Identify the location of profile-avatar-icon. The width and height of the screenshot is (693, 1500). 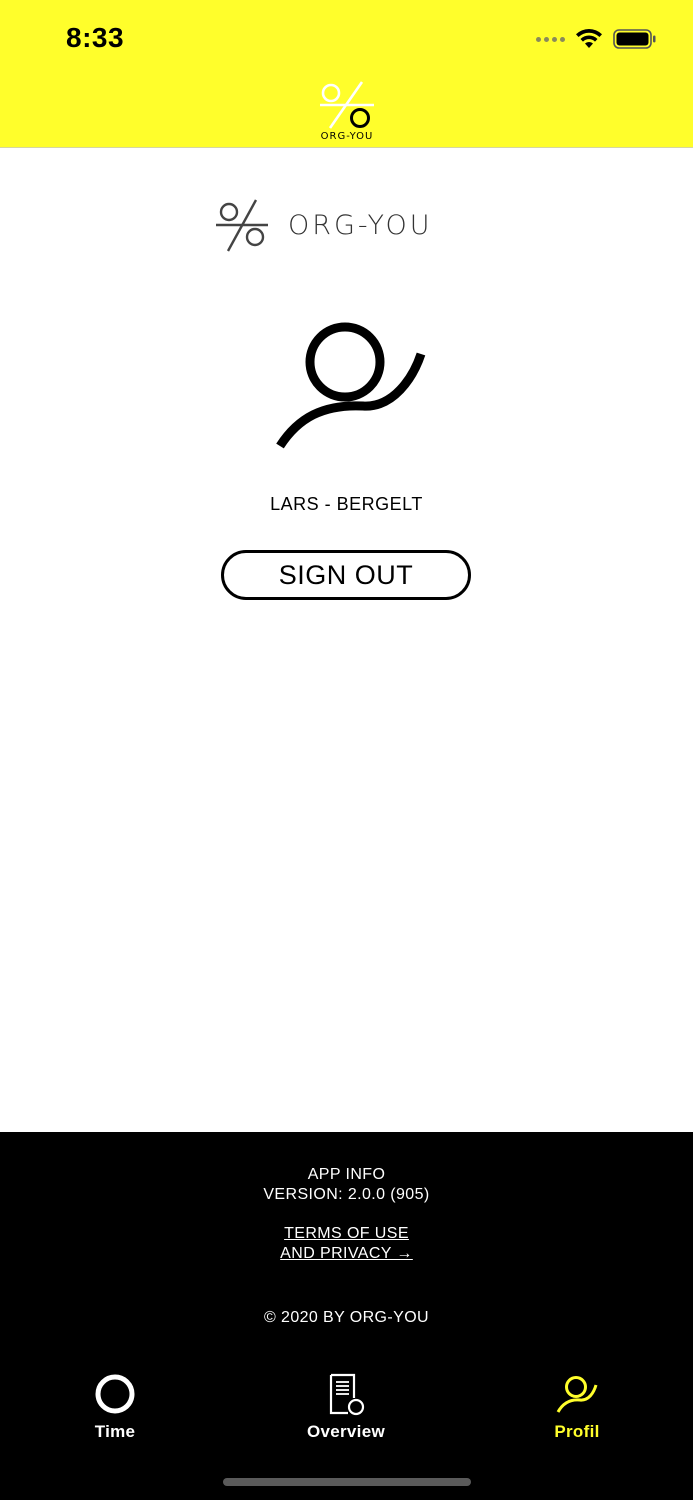
(351, 385).